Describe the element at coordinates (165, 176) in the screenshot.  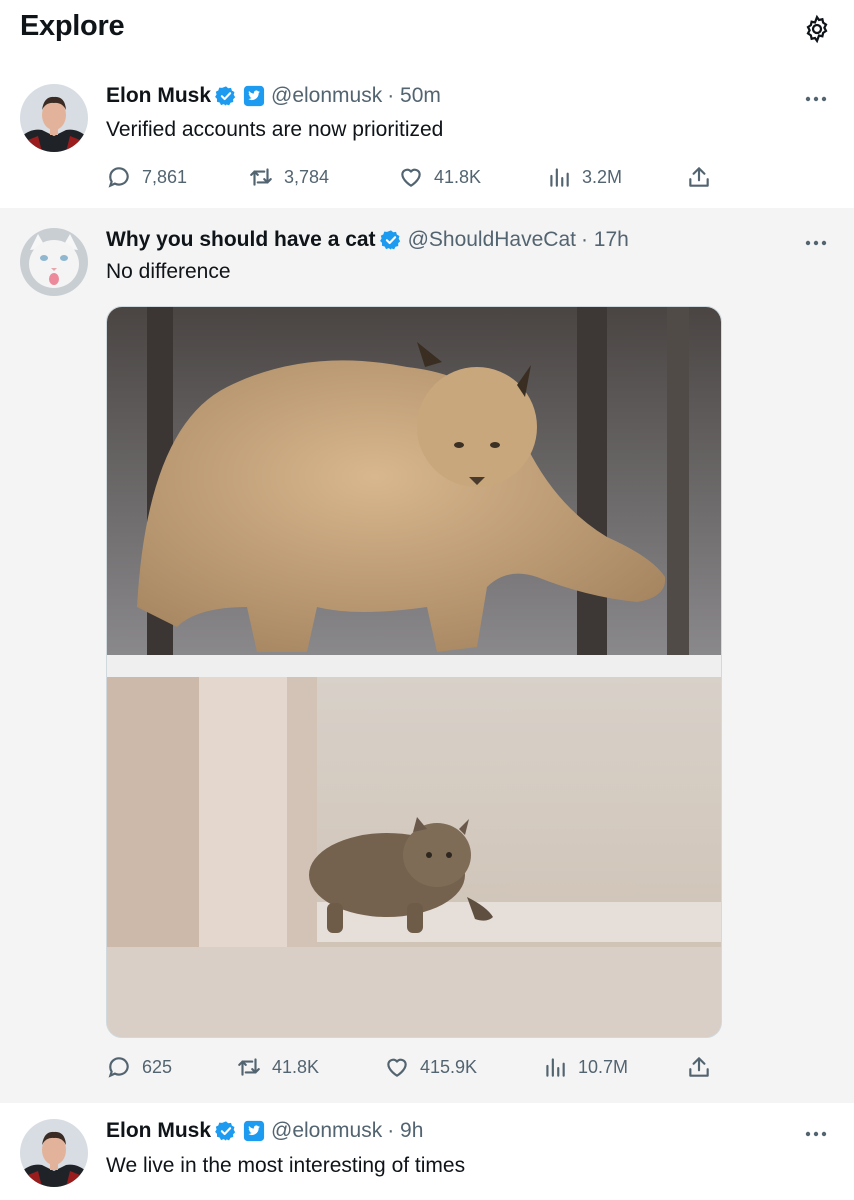
I see `reply-count: 7,861` at that location.